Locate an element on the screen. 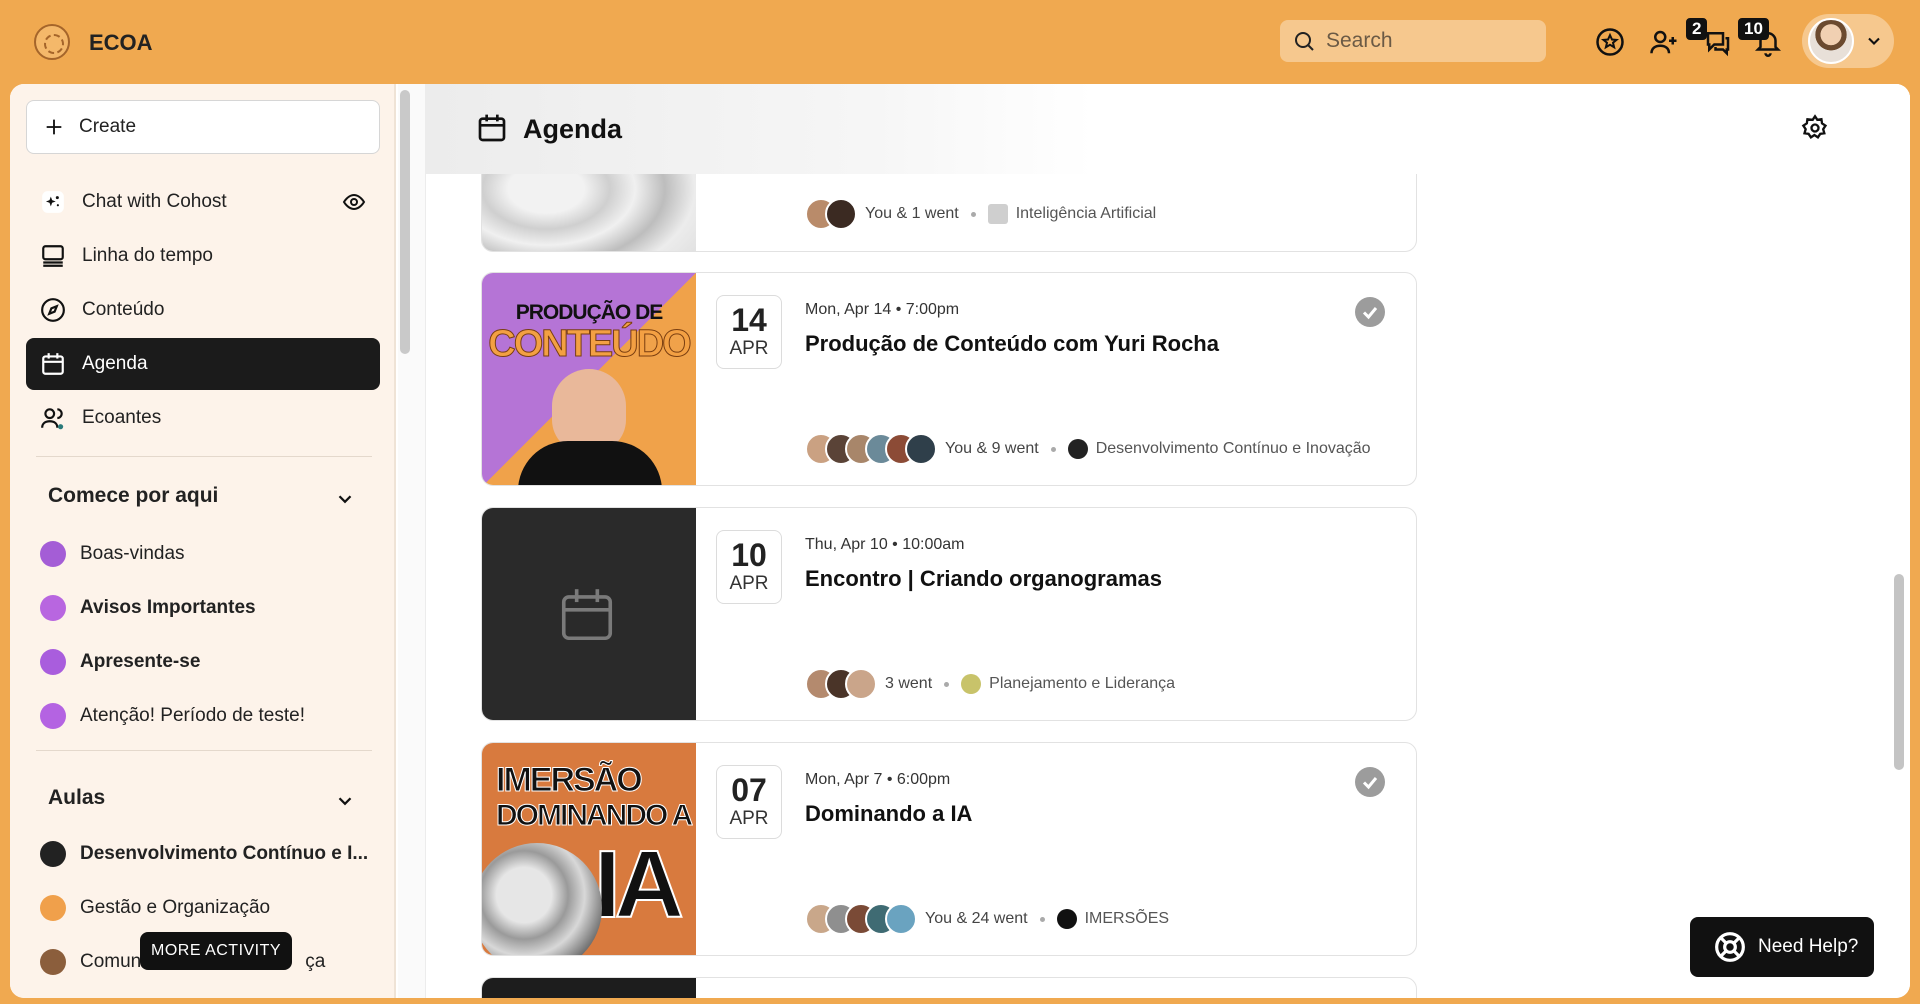 The width and height of the screenshot is (1920, 1004). thumb-text: IMERSÃO is located at coordinates (570, 780).